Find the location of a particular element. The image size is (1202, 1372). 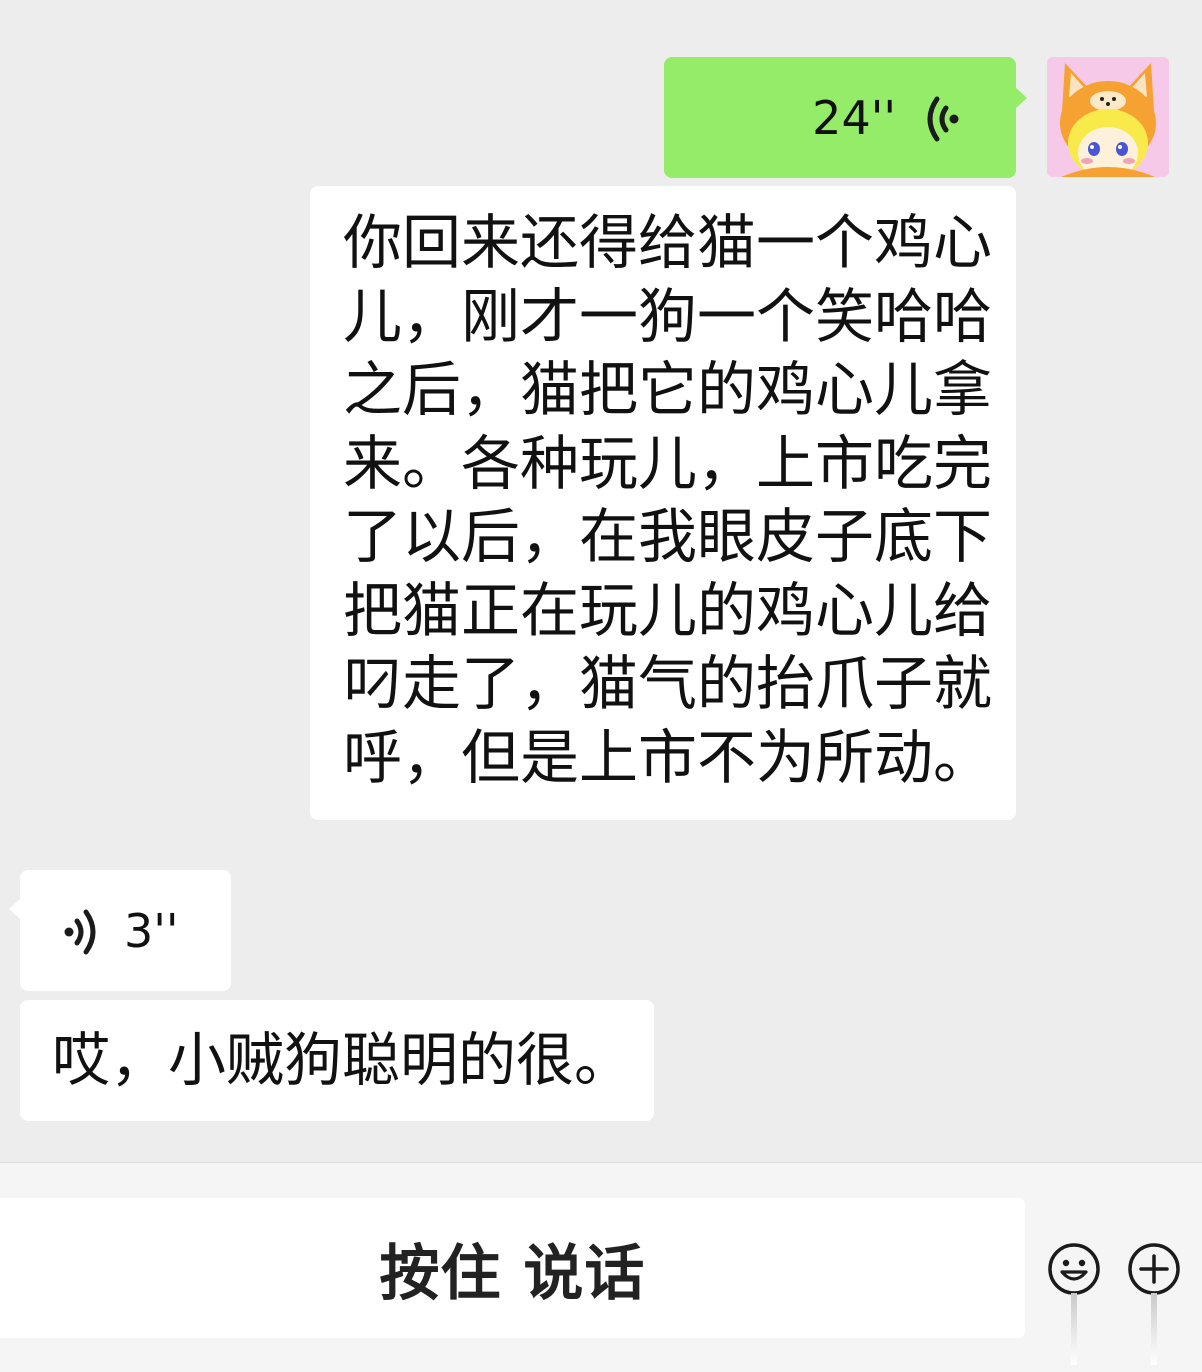

outgoing-voice-message: 24'' is located at coordinates (845, 117).